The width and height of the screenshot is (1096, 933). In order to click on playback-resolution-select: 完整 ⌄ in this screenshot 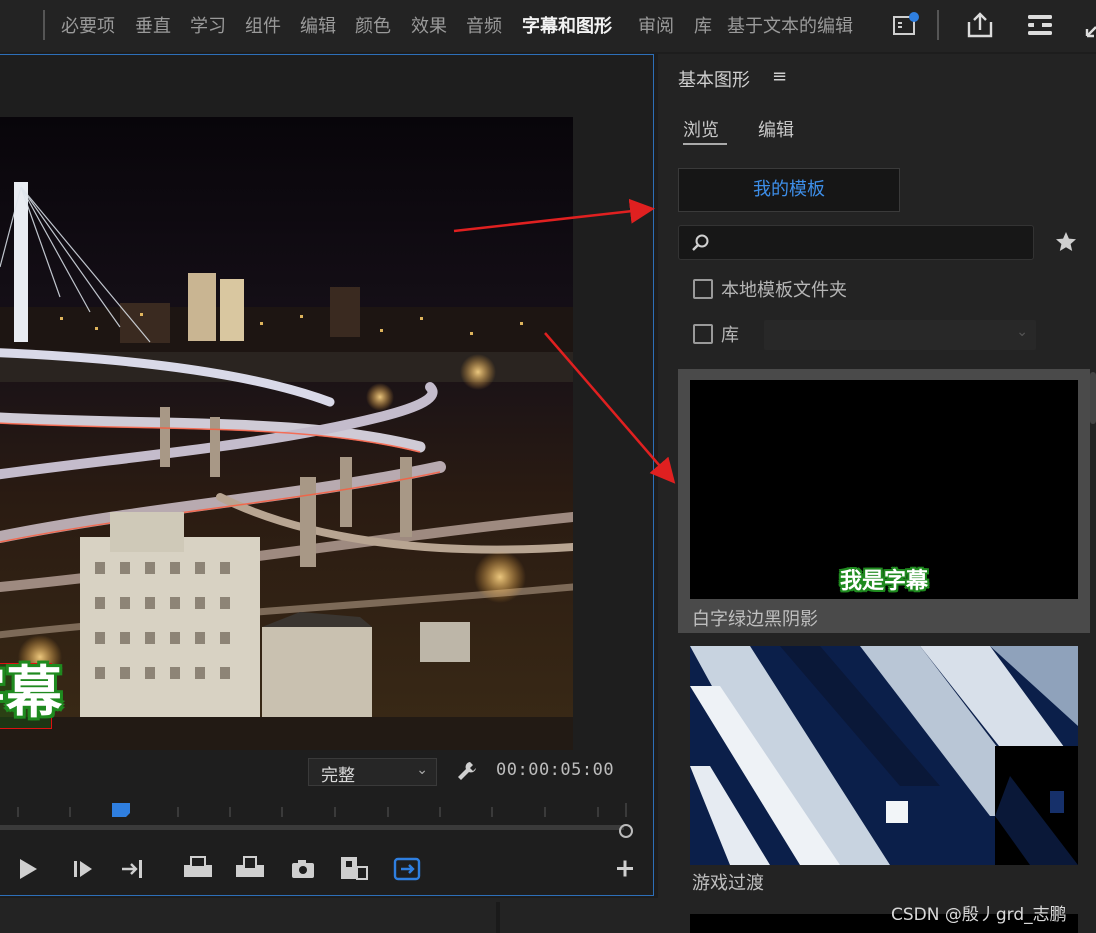, I will do `click(372, 772)`.